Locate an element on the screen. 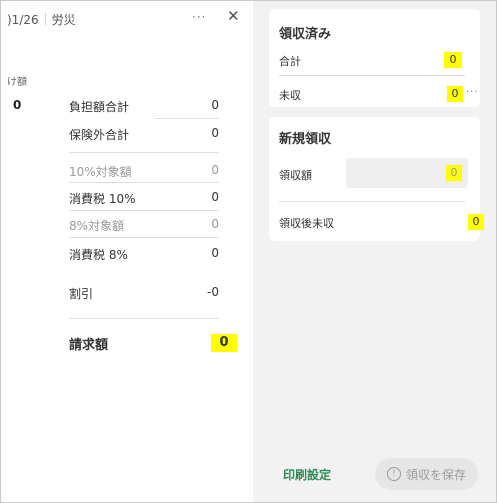 This screenshot has width=497, height=503. billing-row-non-insurance-total: 保険外合計 0 is located at coordinates (144, 134).